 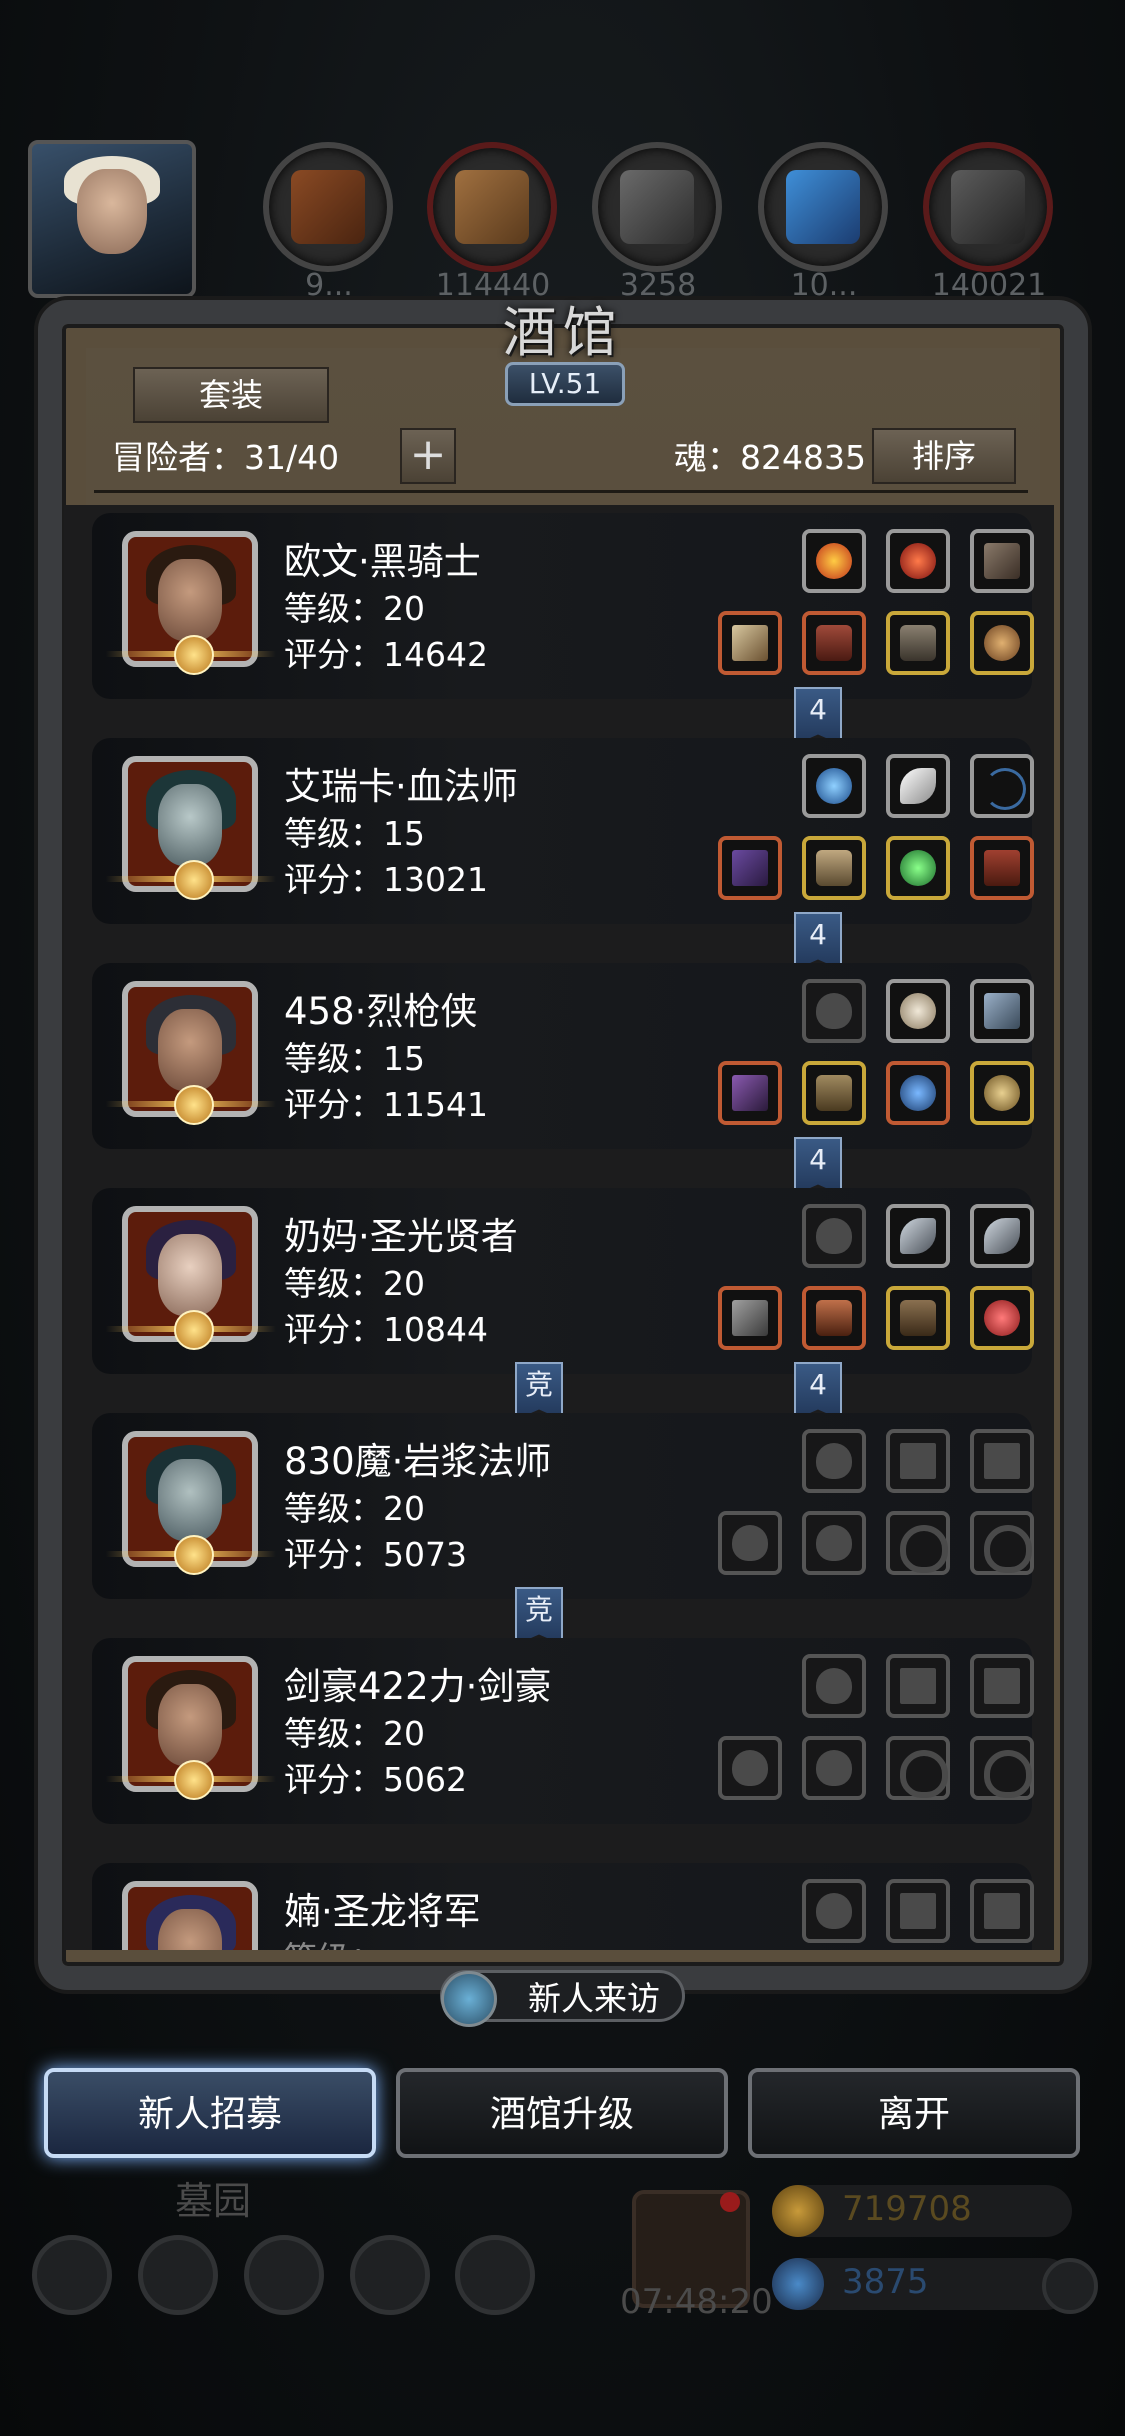 What do you see at coordinates (284, 2275) in the screenshot?
I see `guild-icon` at bounding box center [284, 2275].